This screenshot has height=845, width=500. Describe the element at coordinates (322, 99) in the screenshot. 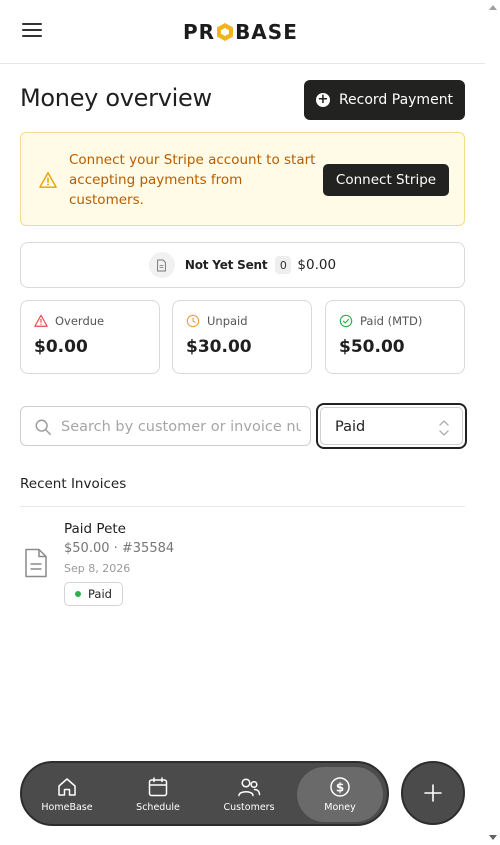

I see `plus-circle-icon: +` at that location.